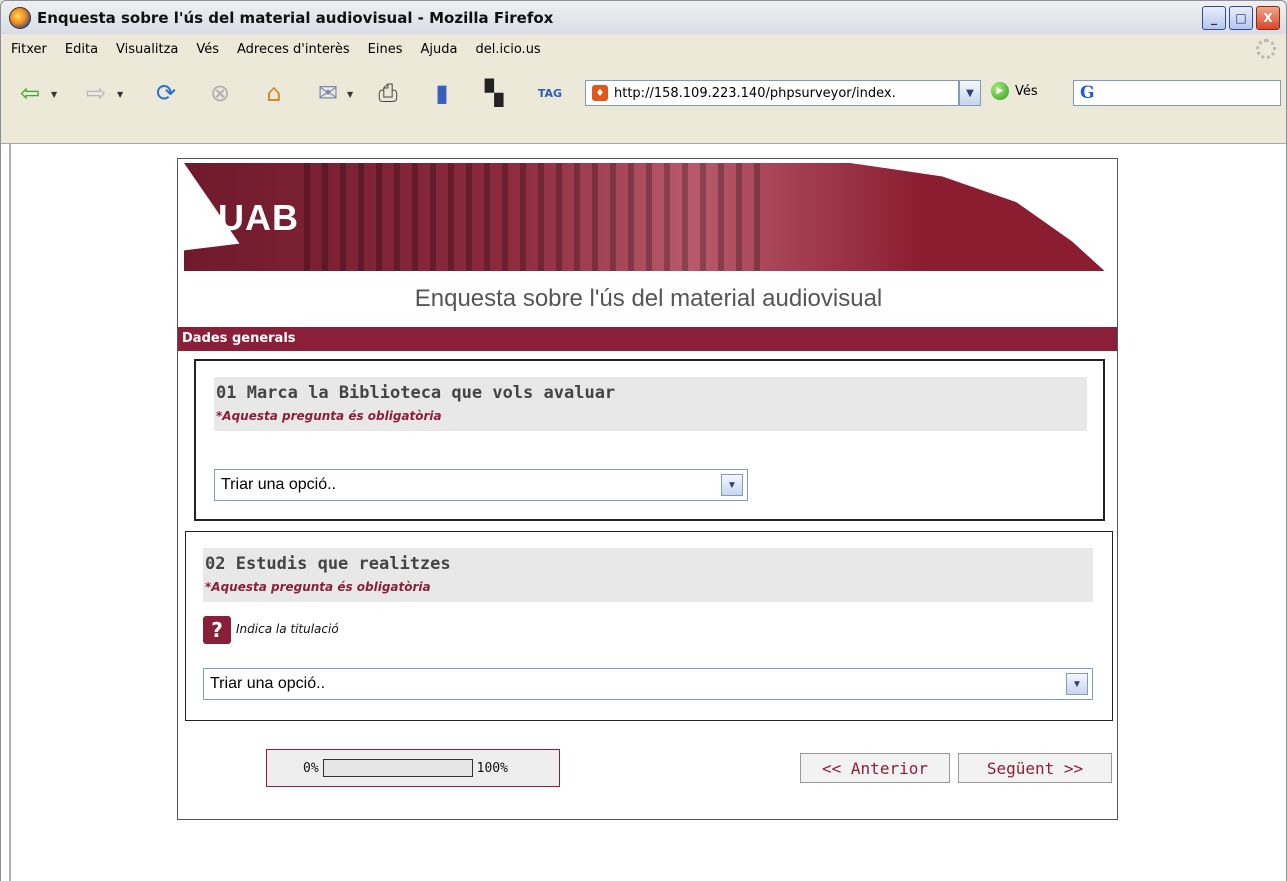 The width and height of the screenshot is (1287, 881). What do you see at coordinates (494, 93) in the screenshot?
I see `delicious-icon: ▚` at bounding box center [494, 93].